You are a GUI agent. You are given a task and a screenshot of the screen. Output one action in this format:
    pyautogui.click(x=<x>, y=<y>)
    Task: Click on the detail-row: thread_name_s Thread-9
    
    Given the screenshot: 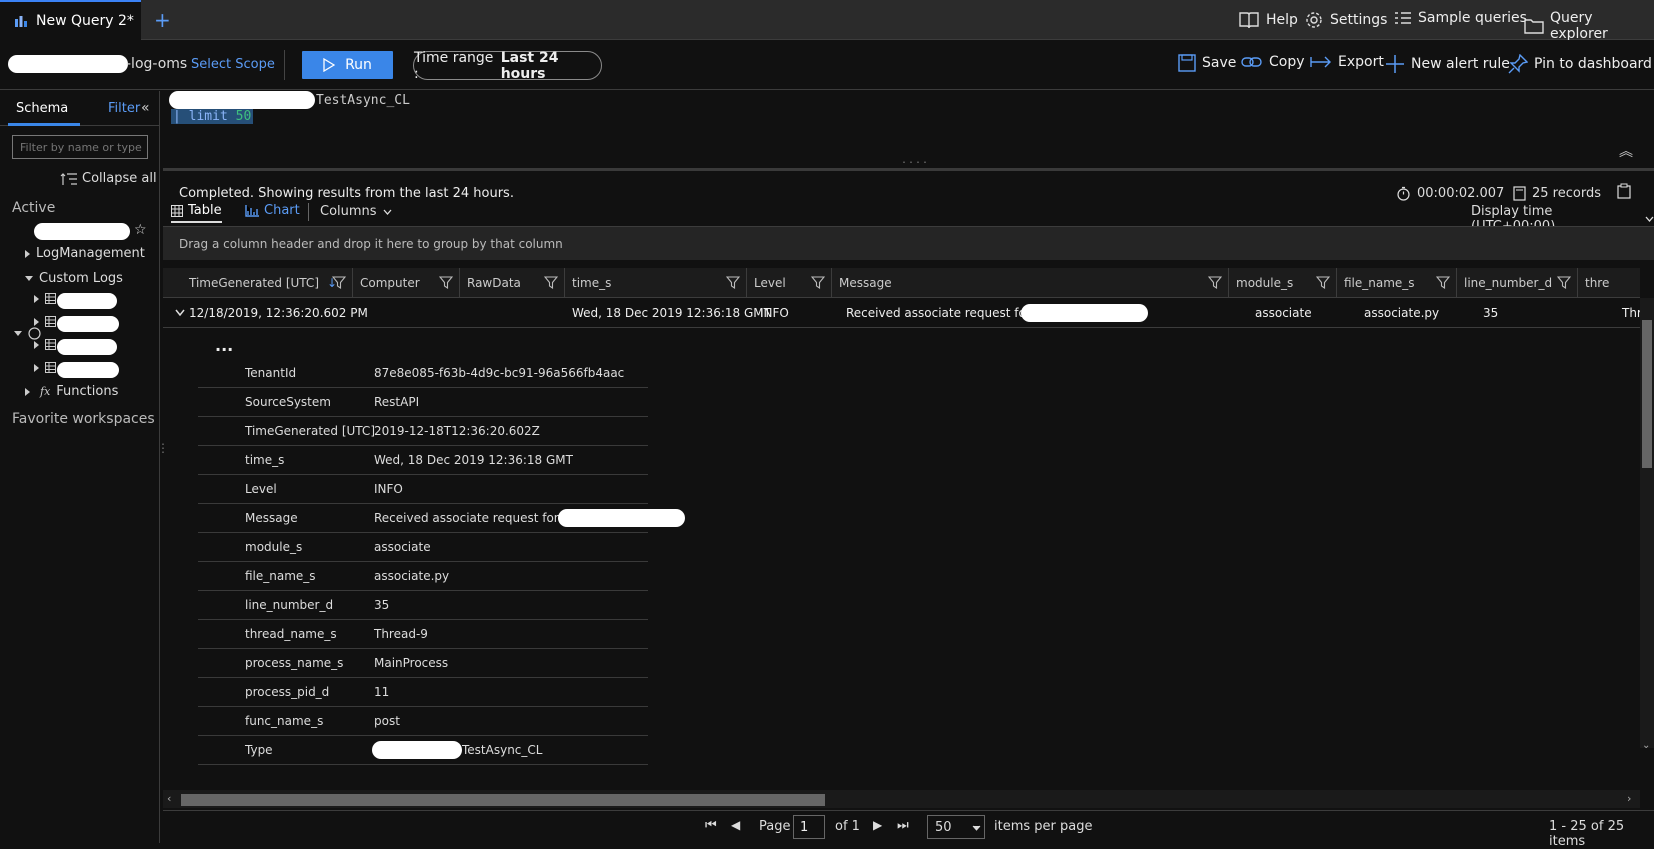 What is the action you would take?
    pyautogui.click(x=423, y=634)
    